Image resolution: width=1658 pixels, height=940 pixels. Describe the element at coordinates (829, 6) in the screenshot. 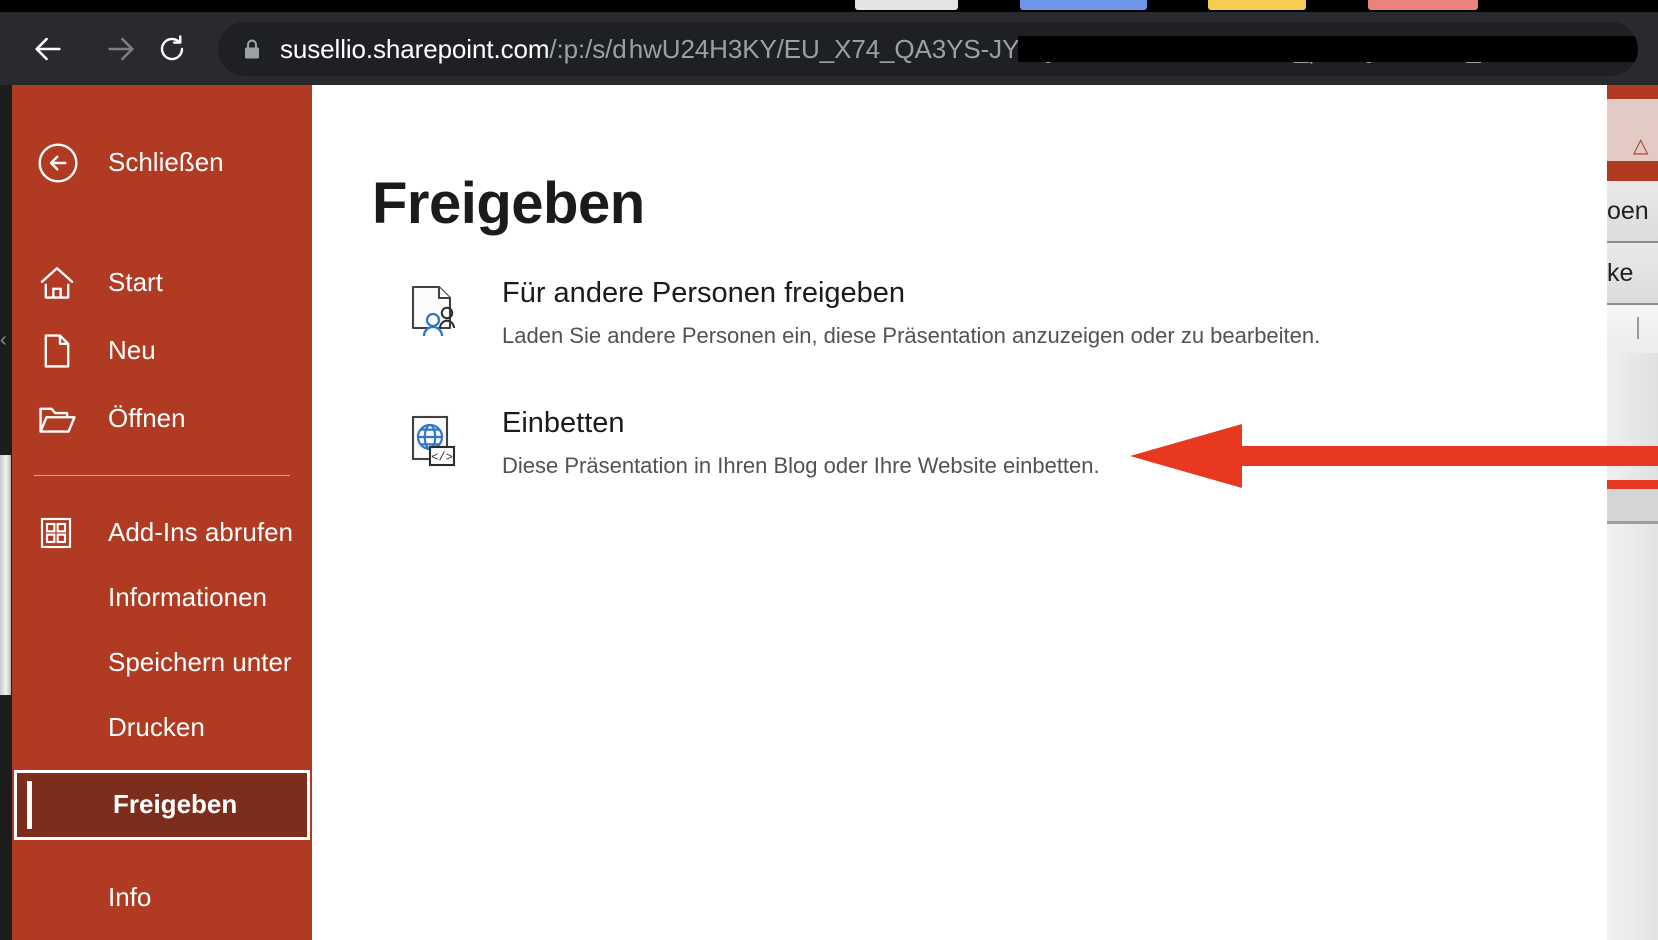

I see `browser-tab-strip` at that location.